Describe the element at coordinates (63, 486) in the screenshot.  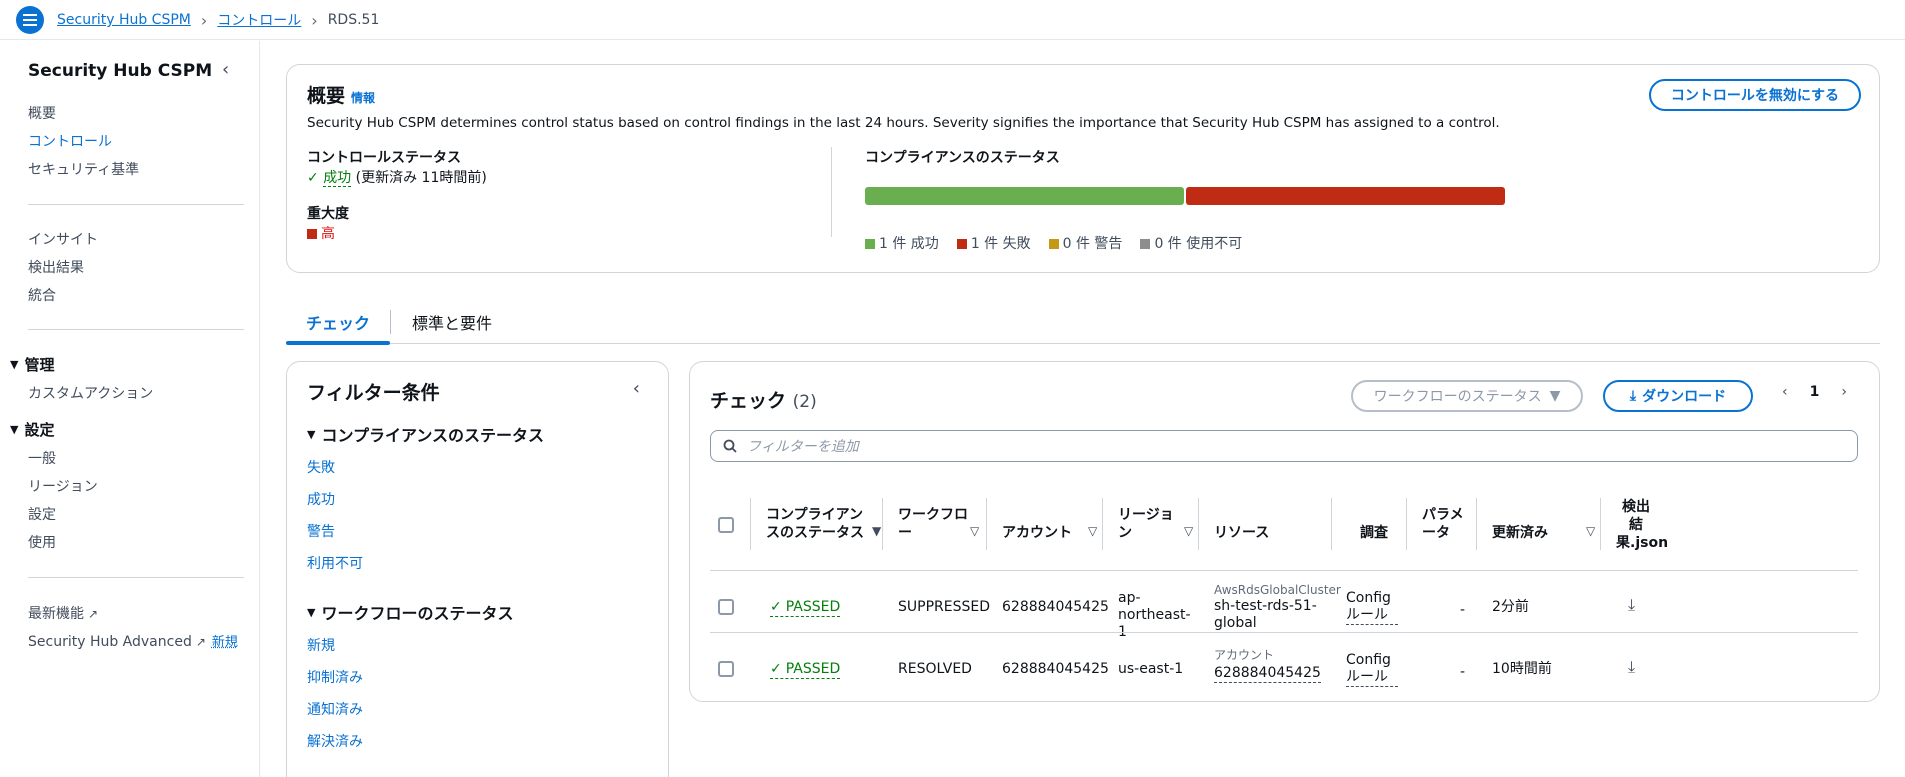
I see `sidebar-item-regions: リージョン` at that location.